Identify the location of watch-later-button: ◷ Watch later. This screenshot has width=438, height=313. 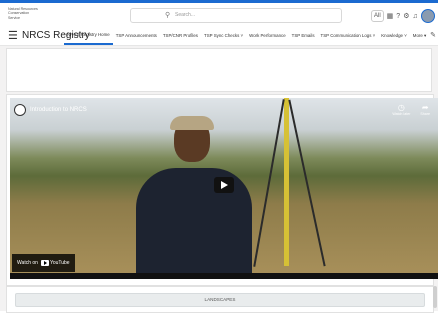
(401, 109).